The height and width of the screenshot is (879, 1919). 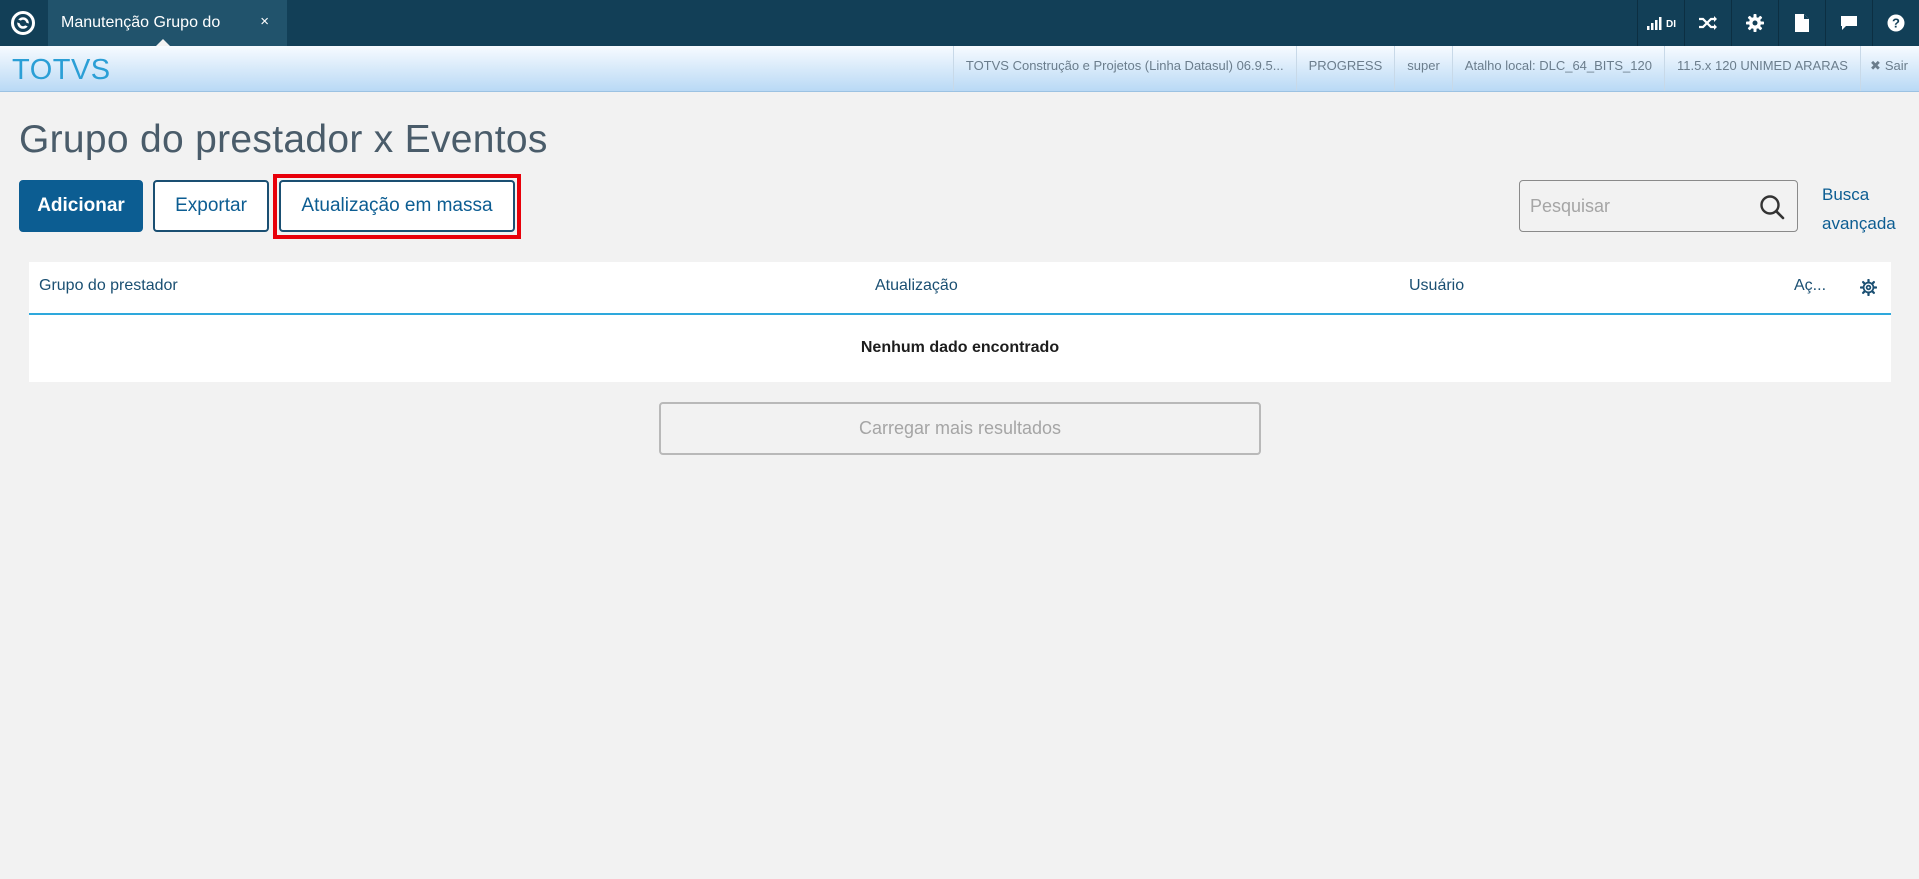 I want to click on signal-button: DI, so click(x=1660, y=23).